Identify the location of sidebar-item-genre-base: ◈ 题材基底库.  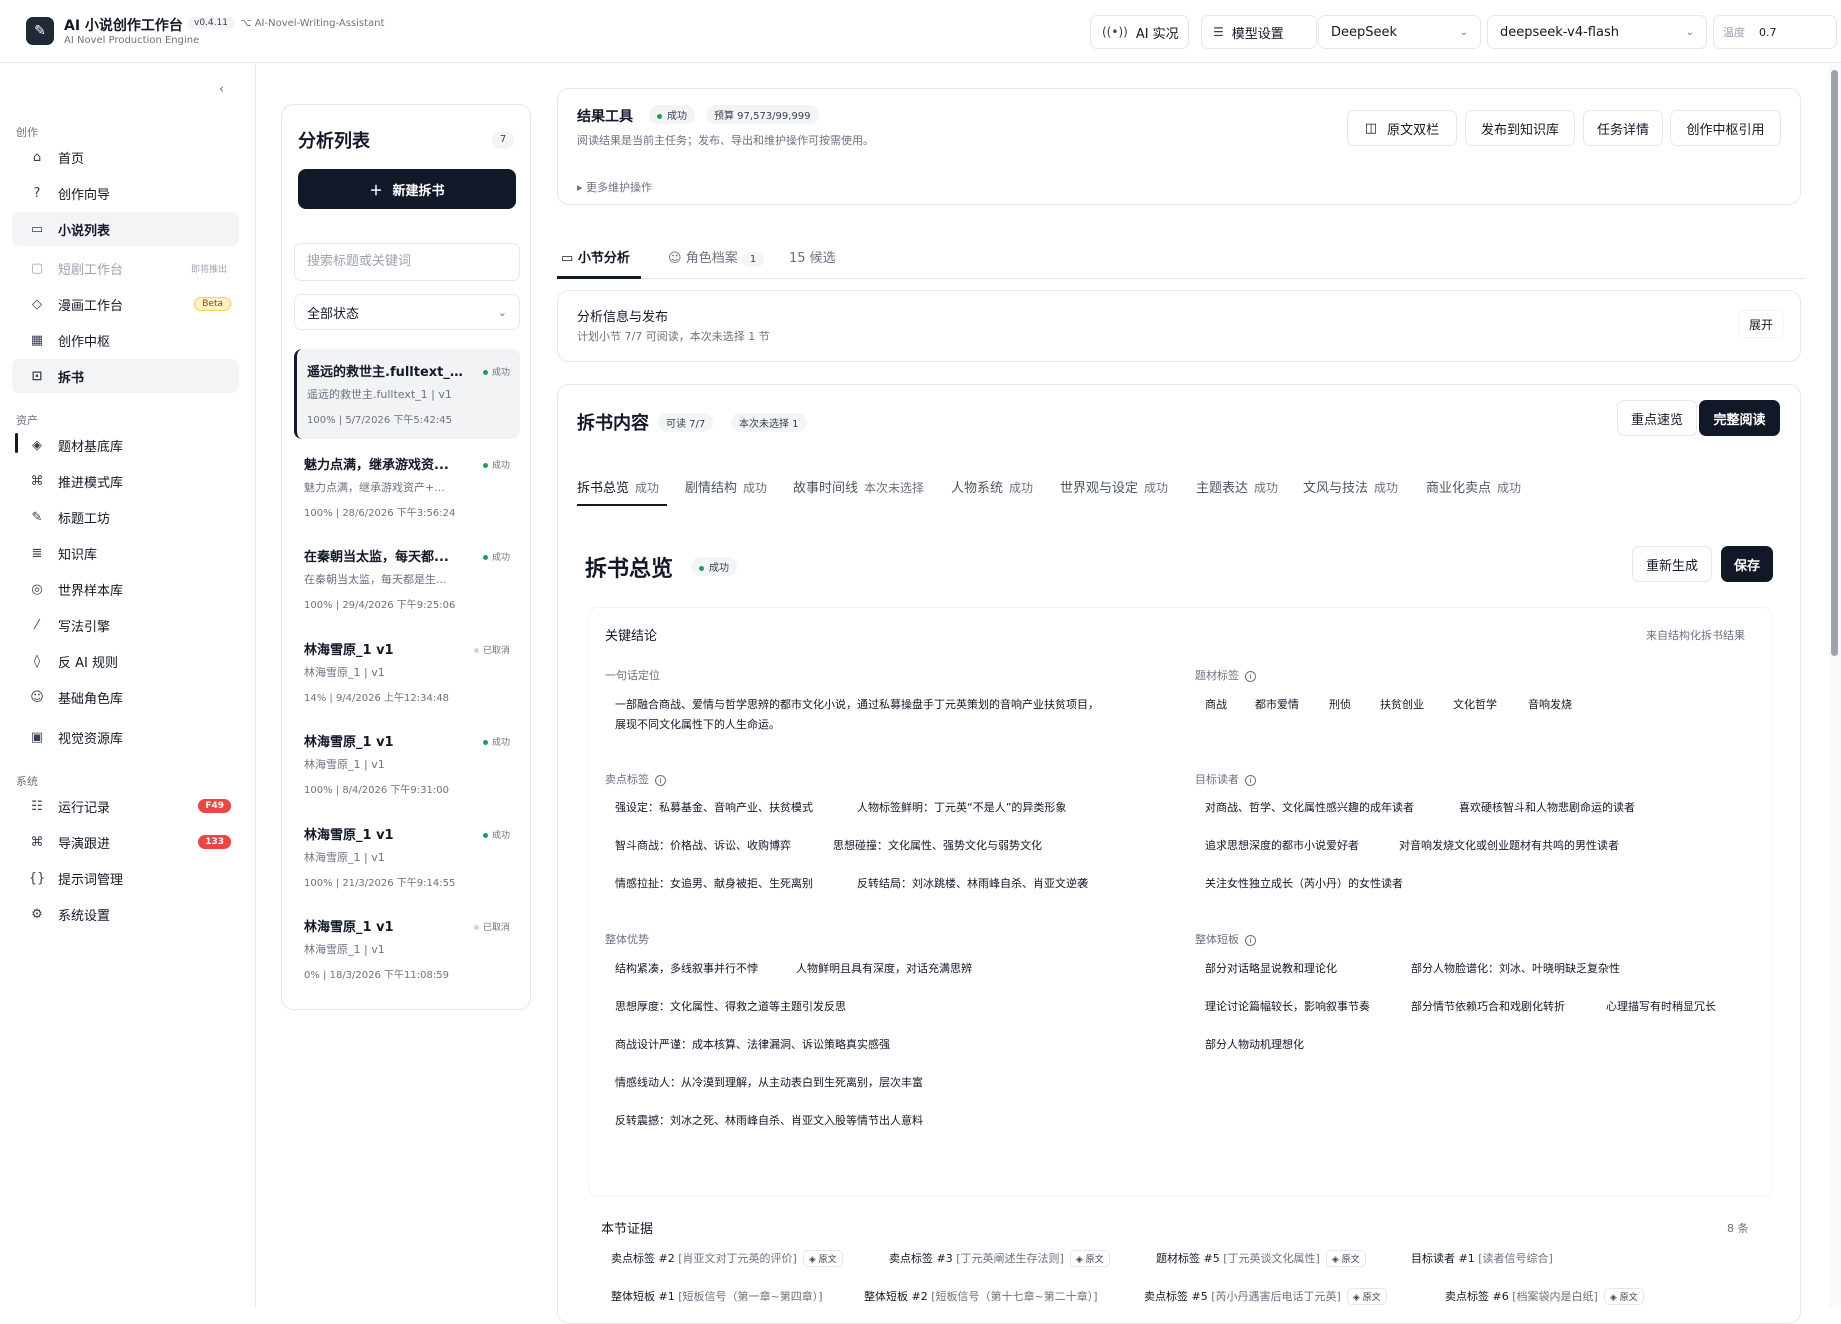
(125, 445).